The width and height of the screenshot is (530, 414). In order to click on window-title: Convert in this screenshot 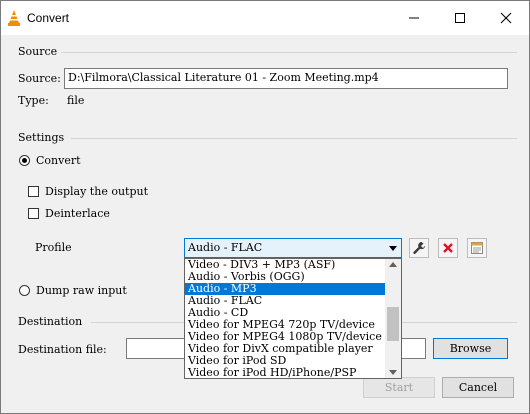, I will do `click(48, 18)`.